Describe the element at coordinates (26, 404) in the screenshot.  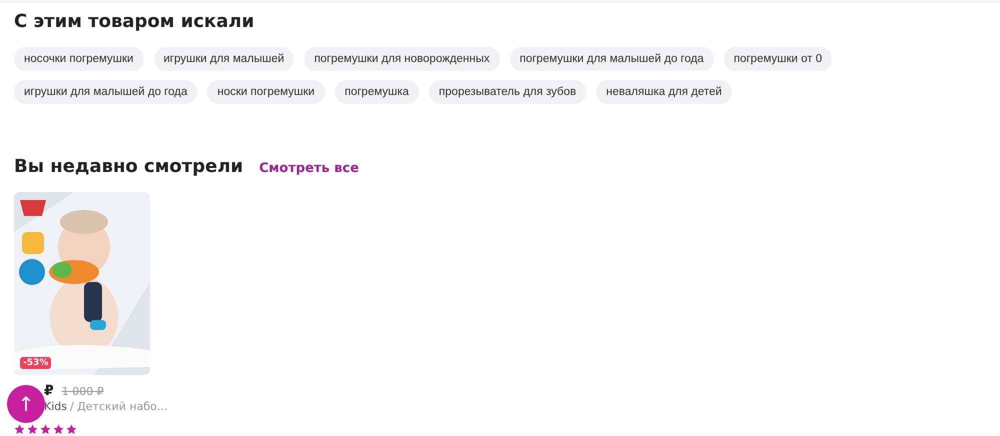
I see `scroll-top-button: ↑` at that location.